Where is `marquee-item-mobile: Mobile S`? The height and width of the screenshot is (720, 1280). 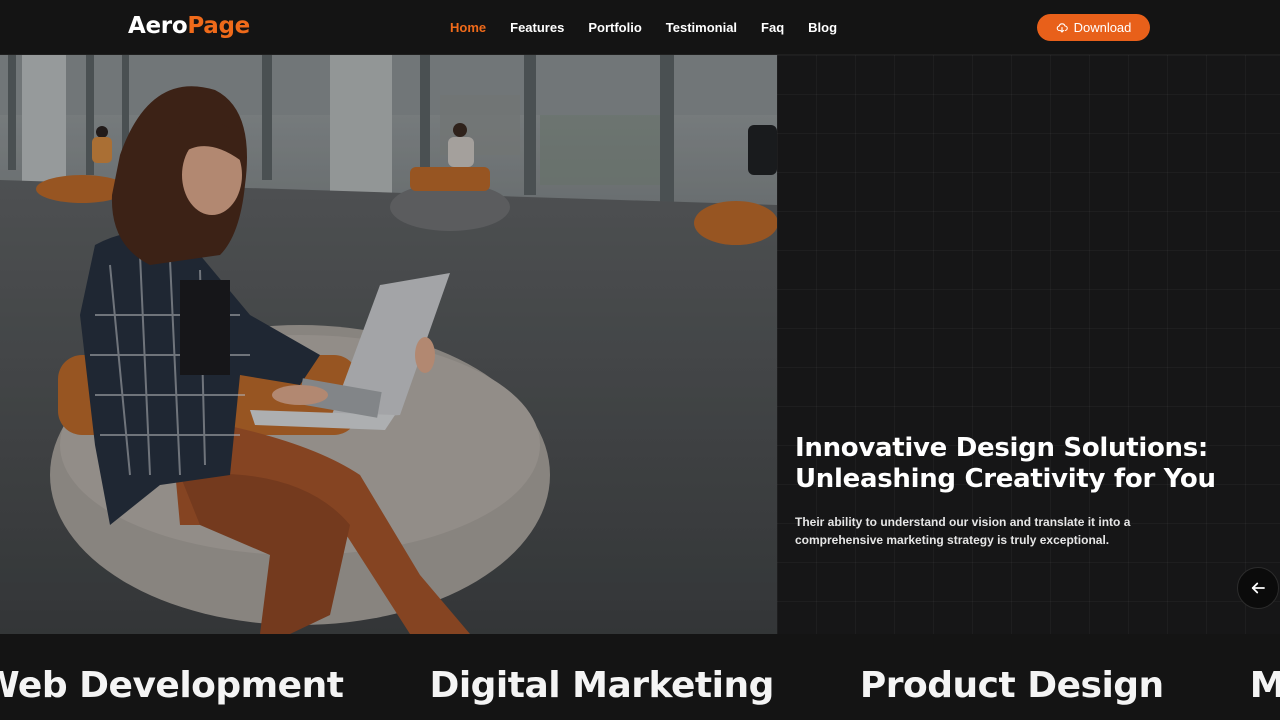 marquee-item-mobile: Mobile S is located at coordinates (1264, 685).